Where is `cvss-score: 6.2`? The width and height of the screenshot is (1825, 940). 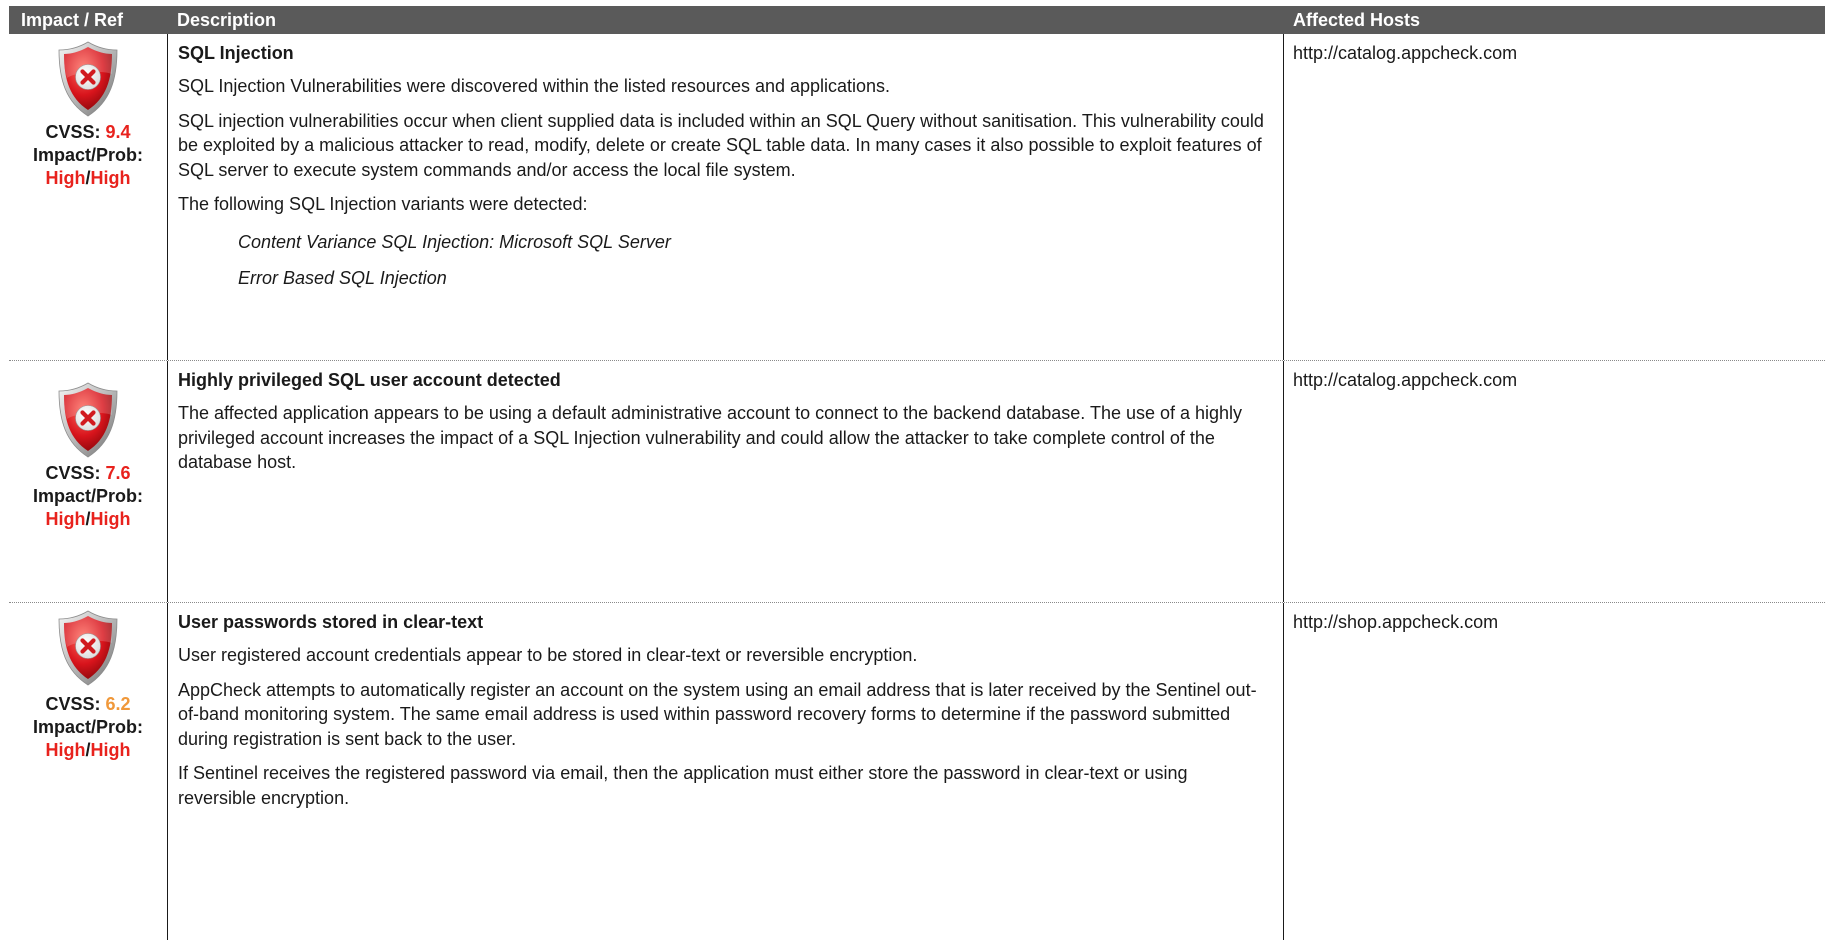 cvss-score: 6.2 is located at coordinates (118, 704).